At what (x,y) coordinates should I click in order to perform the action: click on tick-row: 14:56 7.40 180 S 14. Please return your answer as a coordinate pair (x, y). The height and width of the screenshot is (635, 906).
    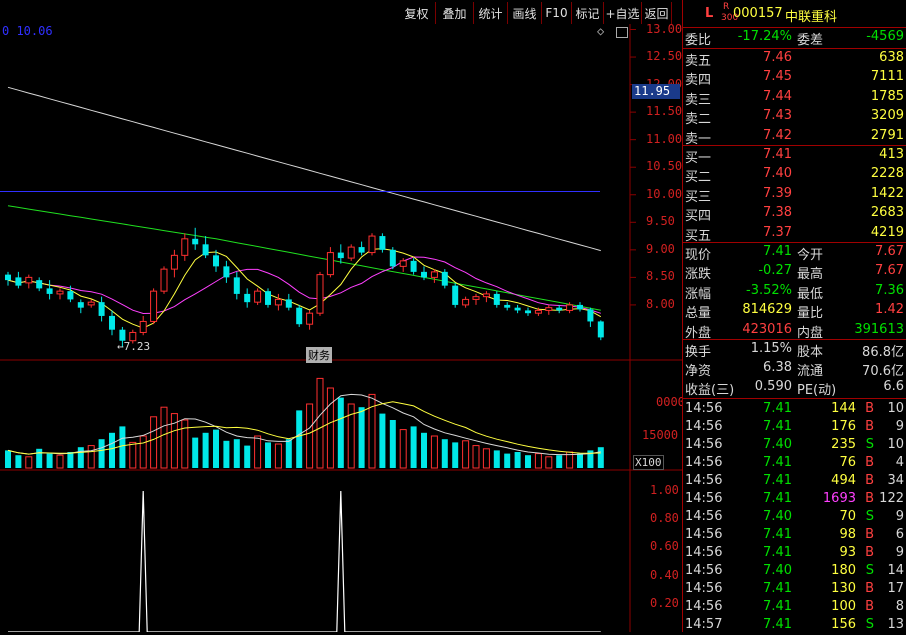
    Looking at the image, I should click on (794, 572).